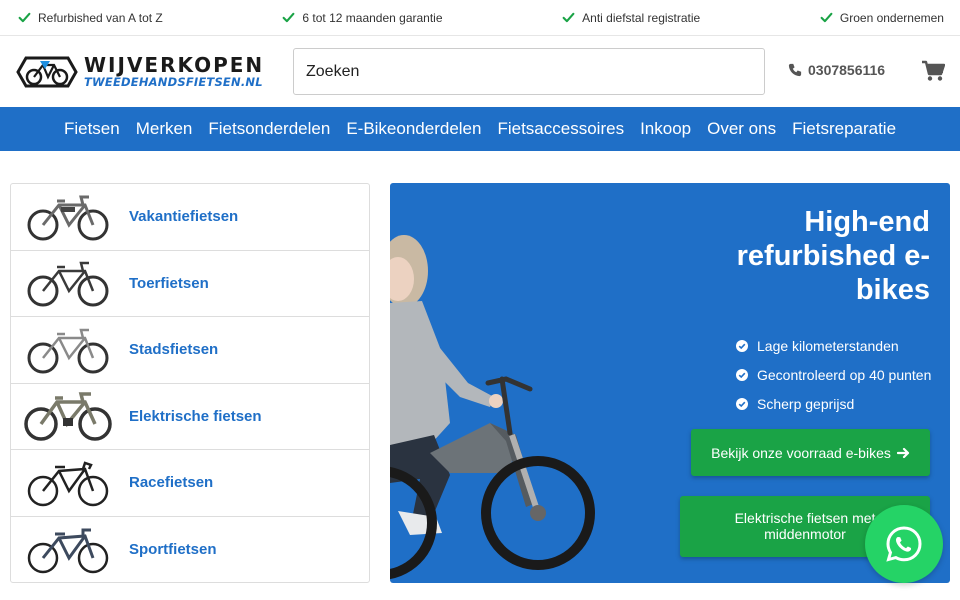  I want to click on category-label: Racefietsen, so click(171, 483).